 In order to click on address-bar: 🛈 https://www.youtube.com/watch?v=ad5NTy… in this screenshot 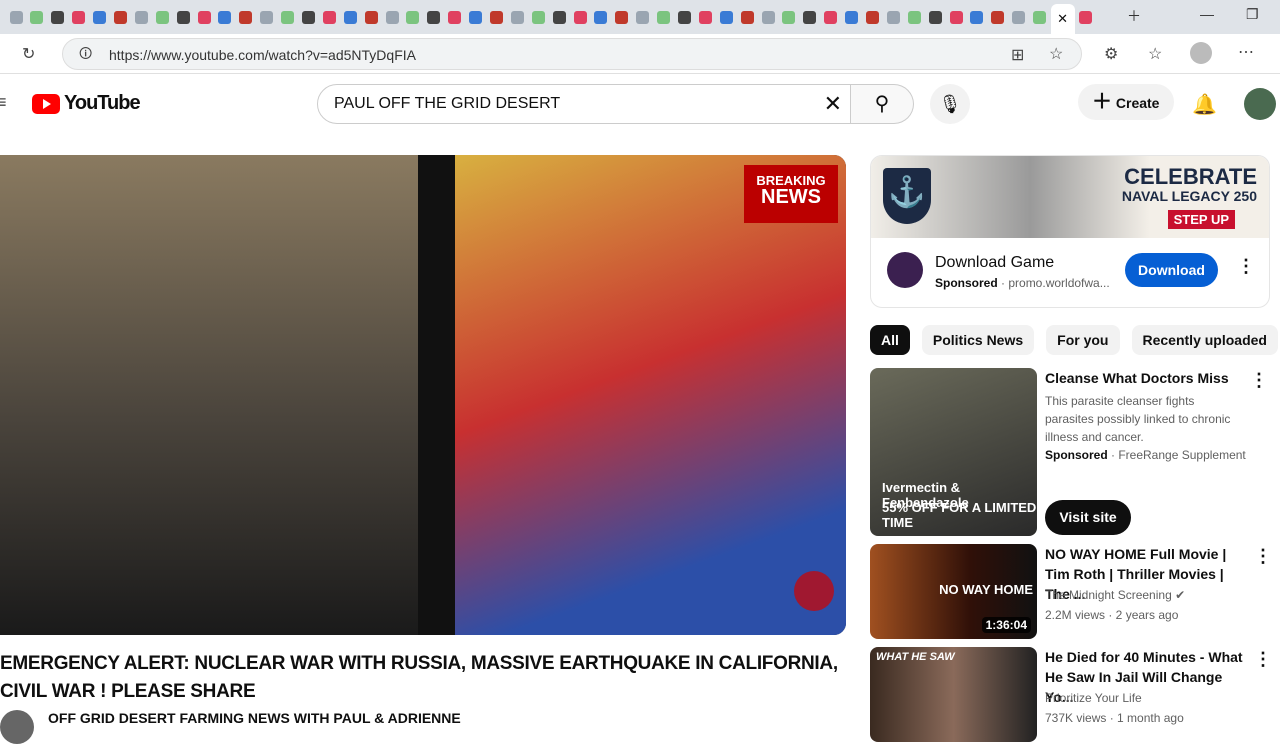, I will do `click(572, 54)`.